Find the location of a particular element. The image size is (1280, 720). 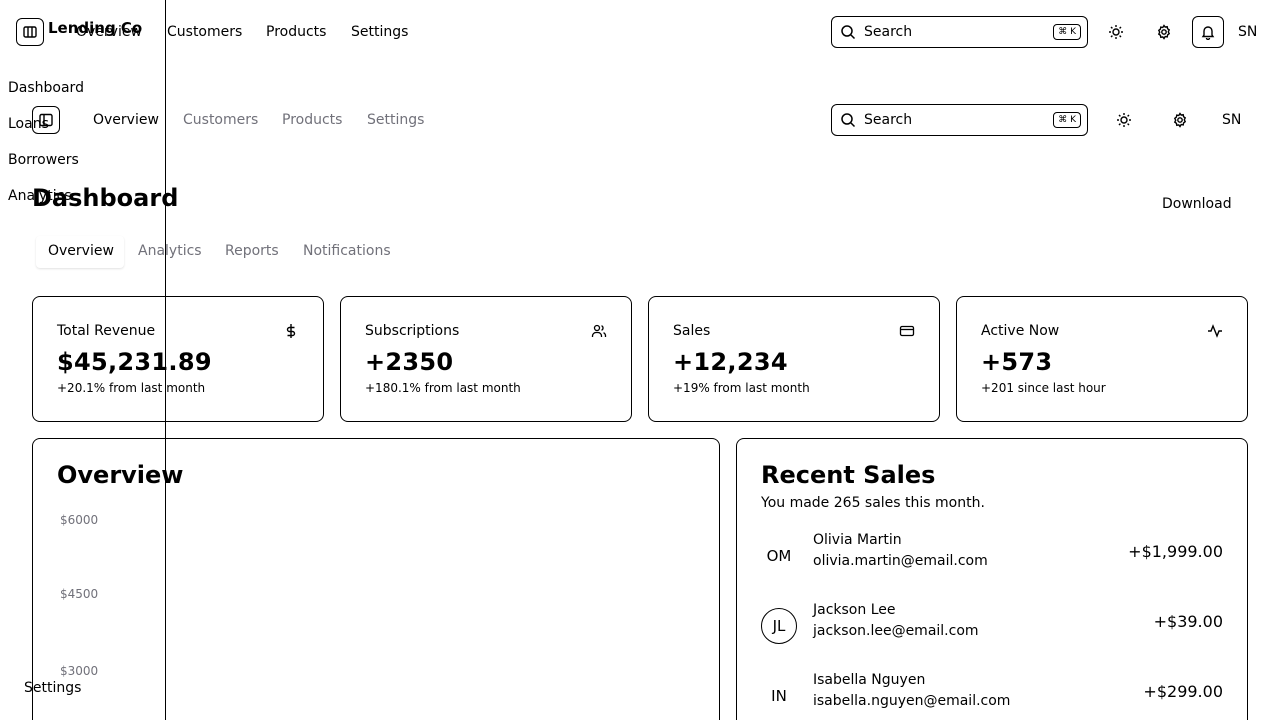

theme-toggle-button is located at coordinates (1116, 32).